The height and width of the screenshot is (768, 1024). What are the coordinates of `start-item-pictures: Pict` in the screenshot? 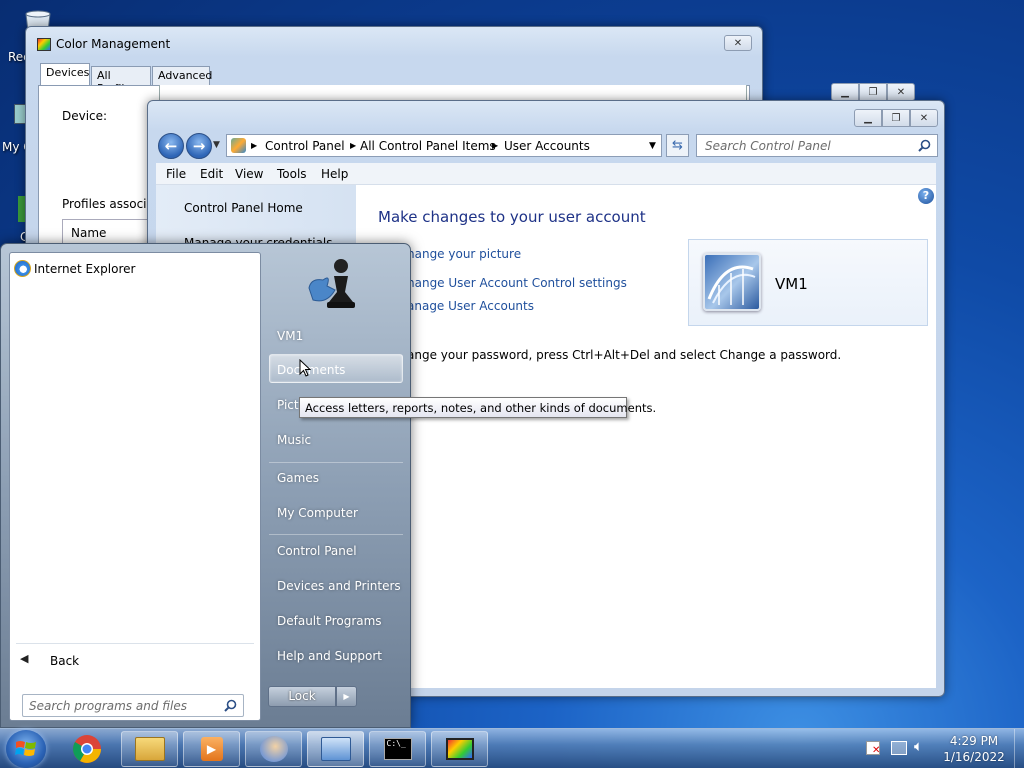 It's located at (288, 405).